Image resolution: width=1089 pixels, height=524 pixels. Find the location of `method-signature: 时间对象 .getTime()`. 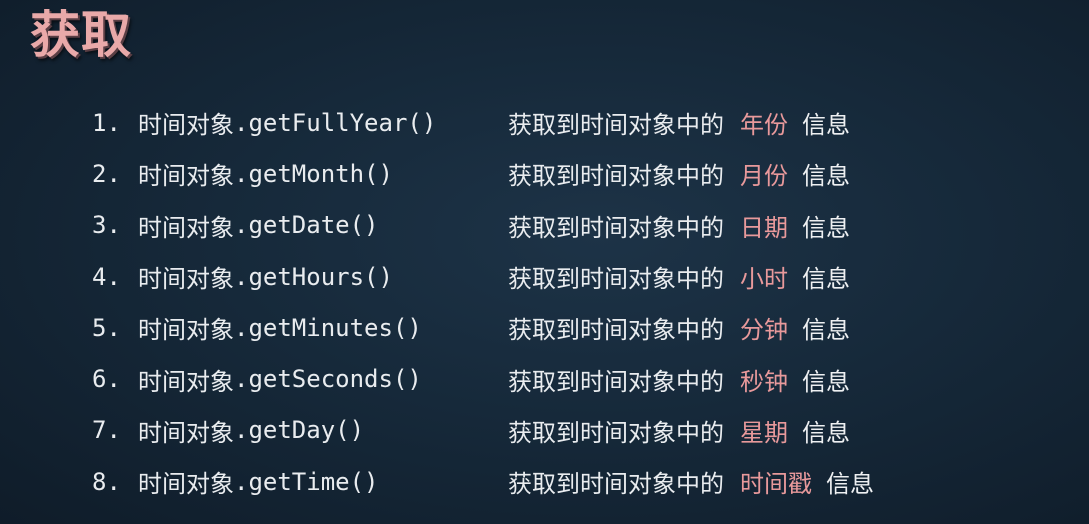

method-signature: 时间对象 .getTime() is located at coordinates (323, 481).